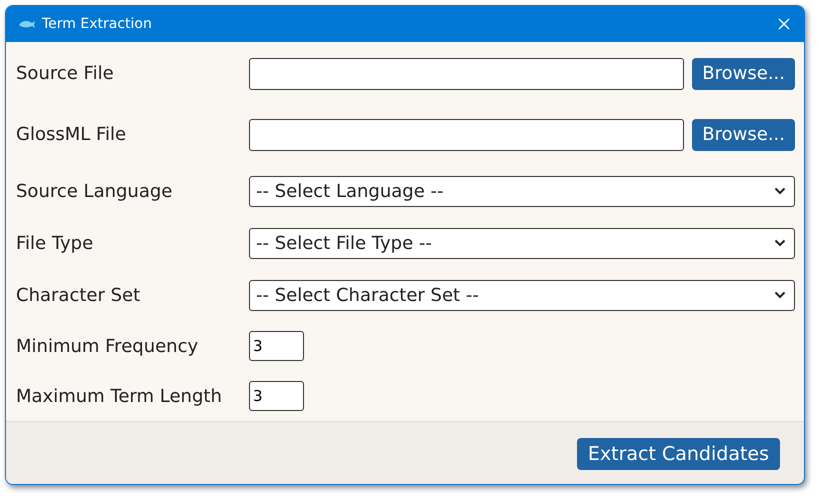 This screenshot has height=496, width=817. I want to click on field-label: Source Language, so click(95, 191).